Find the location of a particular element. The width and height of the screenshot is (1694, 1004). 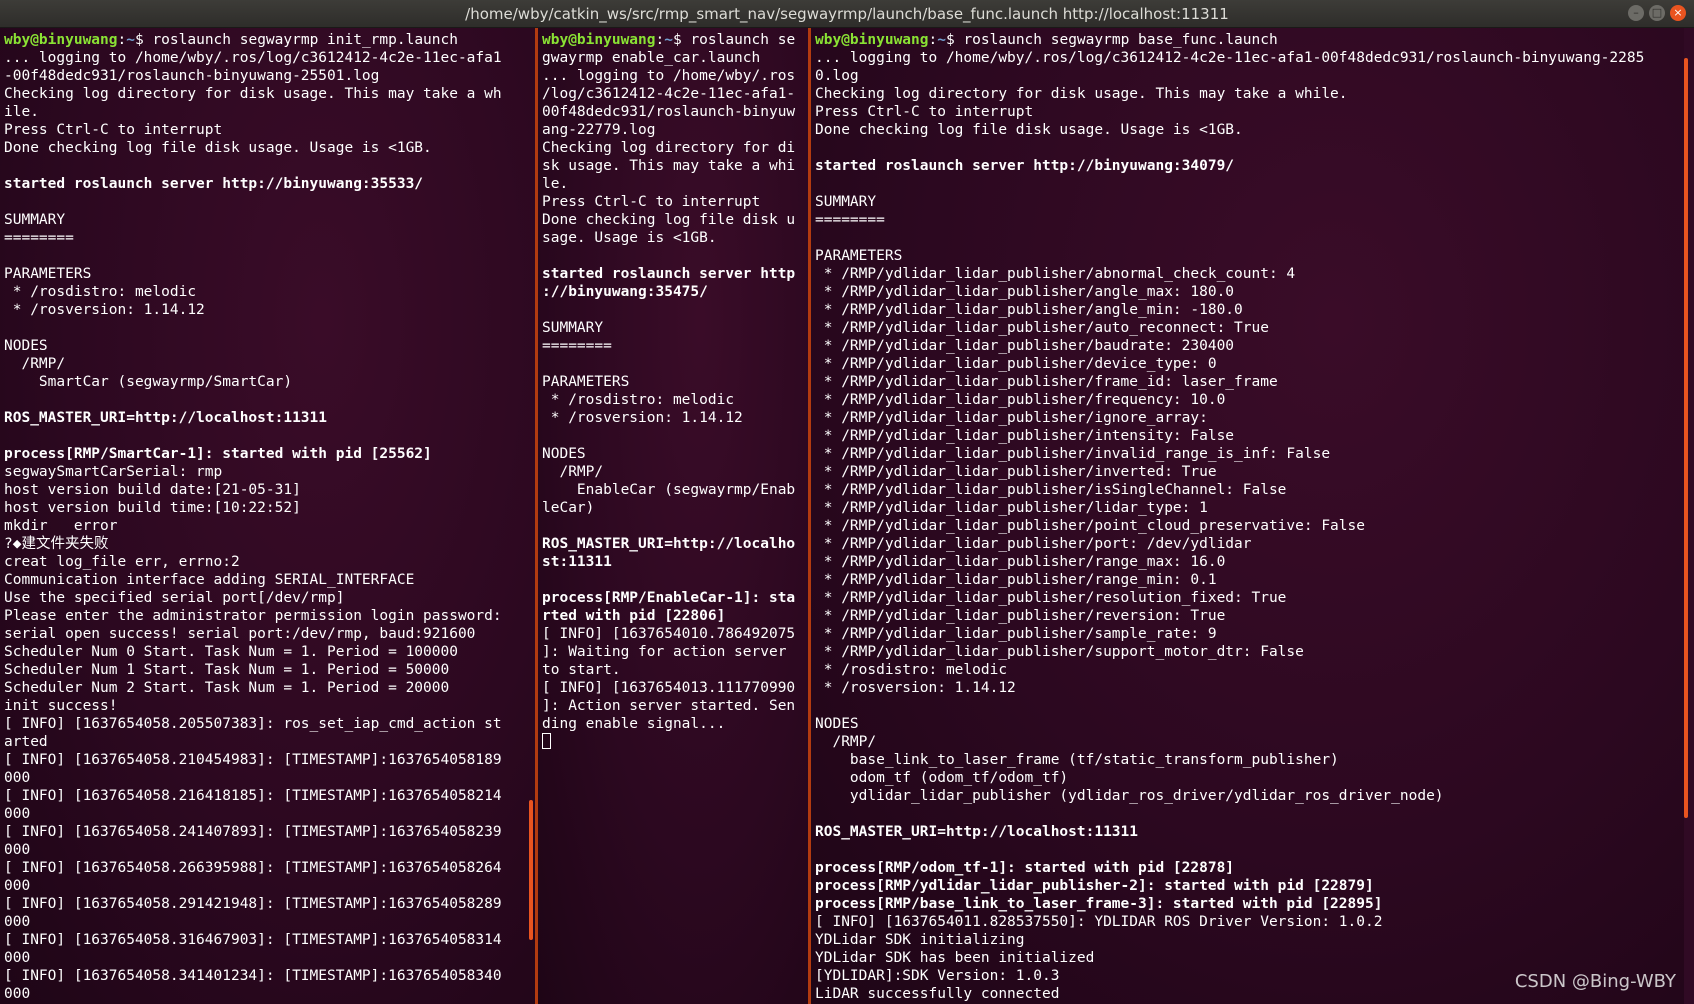

scrollbar-left is located at coordinates (532, 516).